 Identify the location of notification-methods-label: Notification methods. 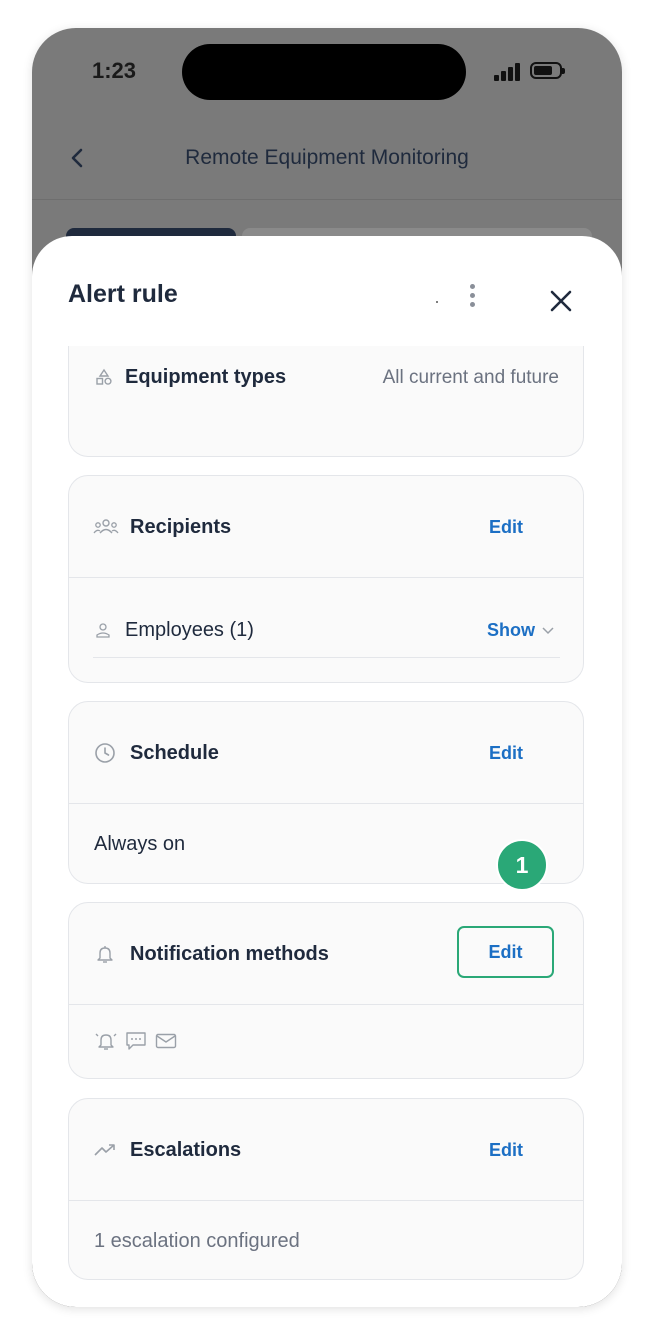
(229, 954).